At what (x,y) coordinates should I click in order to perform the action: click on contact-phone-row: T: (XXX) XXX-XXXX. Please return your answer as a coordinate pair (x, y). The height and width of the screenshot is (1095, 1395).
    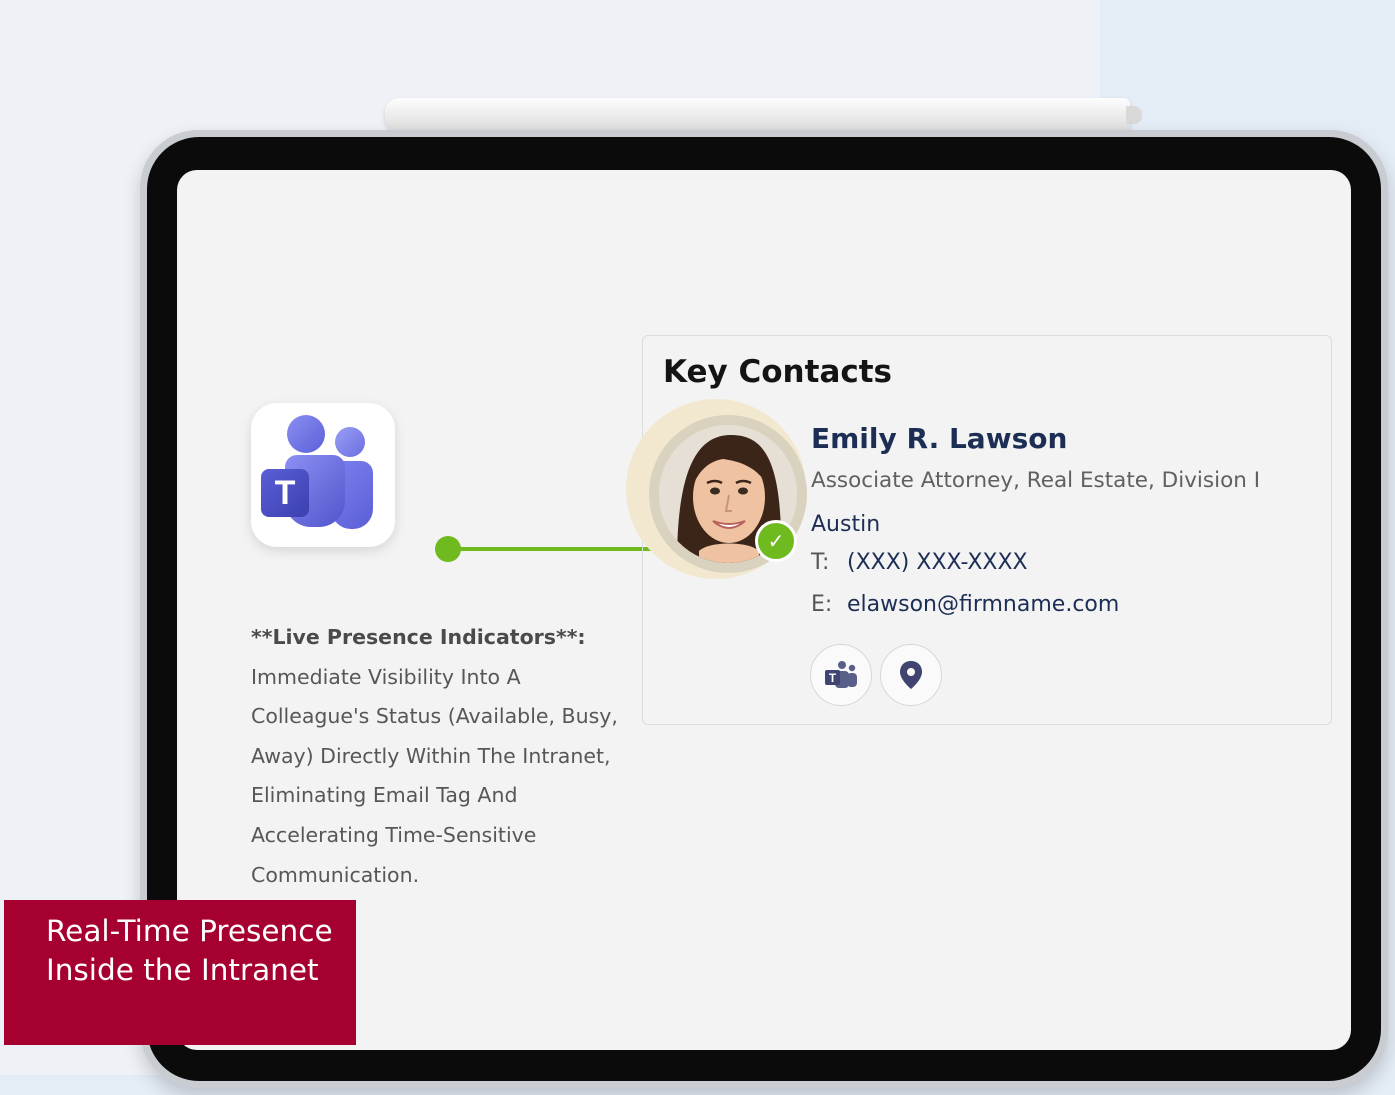
    Looking at the image, I should click on (919, 562).